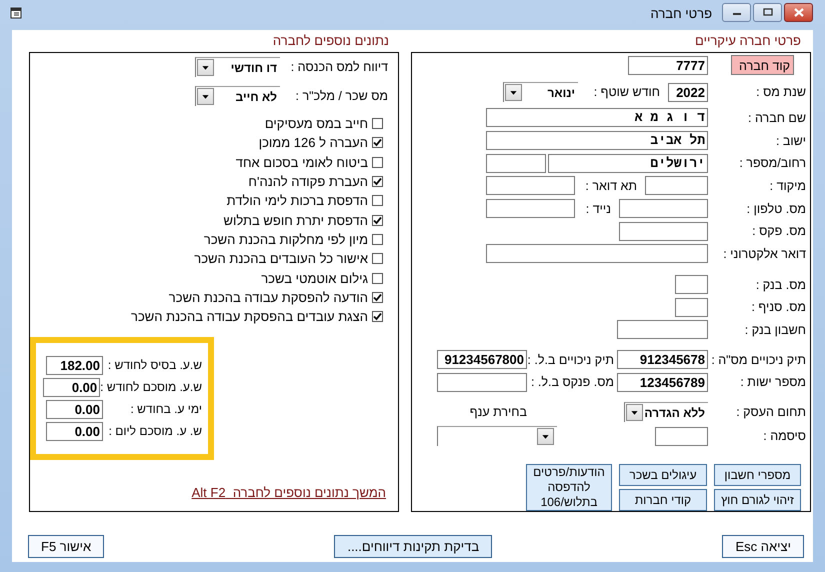  What do you see at coordinates (757, 500) in the screenshot?
I see `panel-button: זיהוי לגורם חוץ` at bounding box center [757, 500].